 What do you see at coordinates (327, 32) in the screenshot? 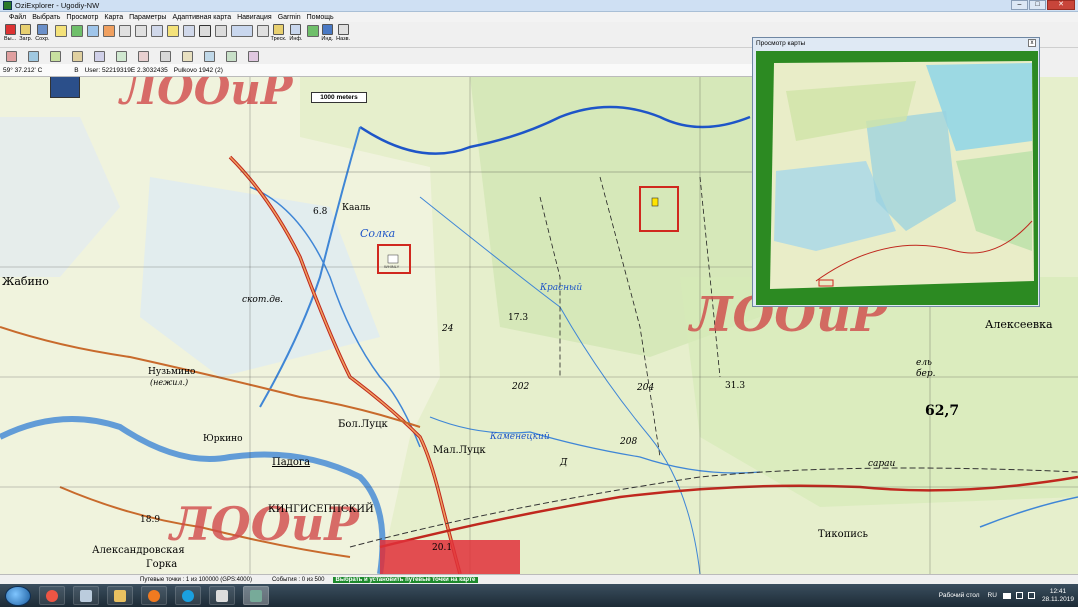
I see `indicator-button: Инд.` at bounding box center [327, 32].